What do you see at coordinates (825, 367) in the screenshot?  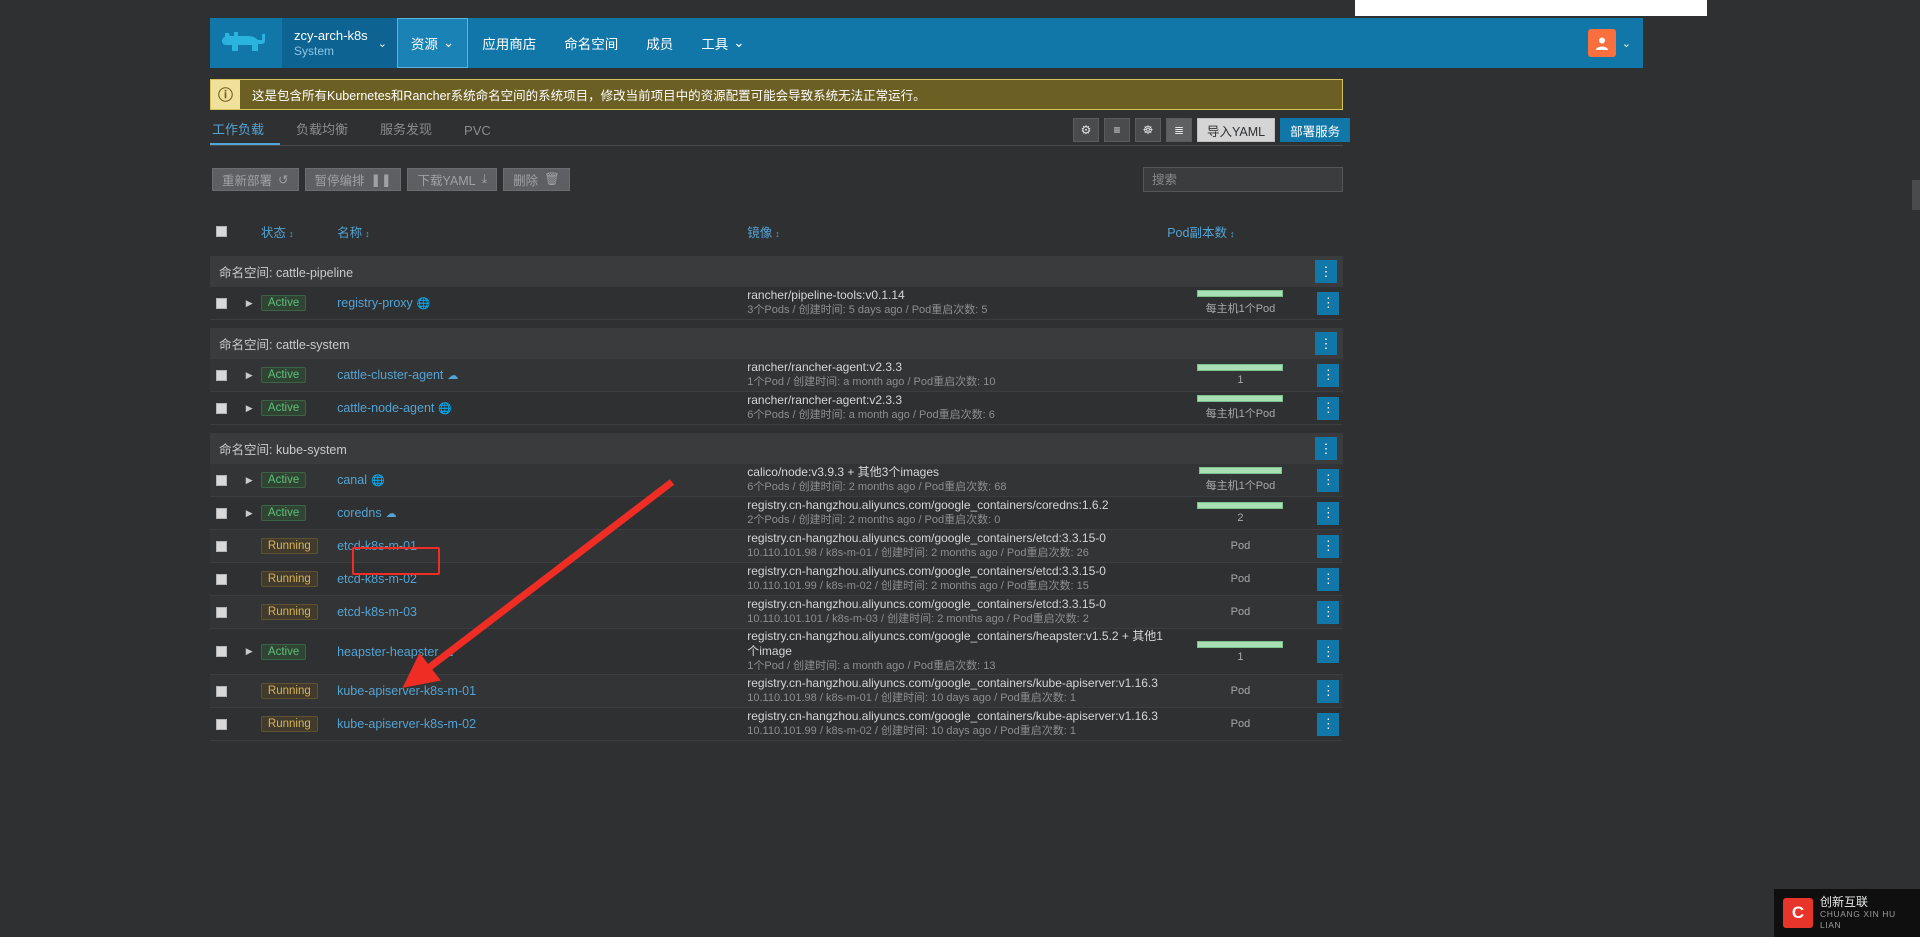 I see `image-name: rancher/rancher-agent:v2.3.3` at bounding box center [825, 367].